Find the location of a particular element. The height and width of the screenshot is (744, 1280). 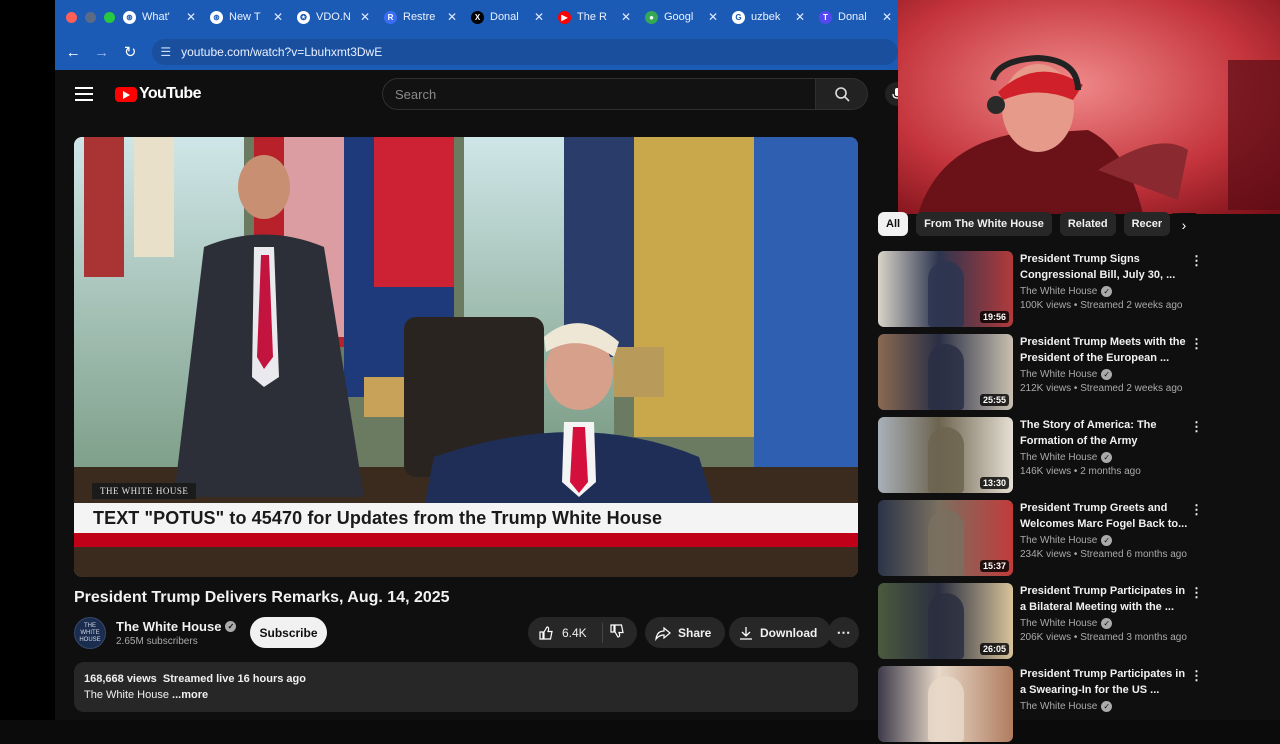

video-thumbnail: 26:05 is located at coordinates (945, 621).